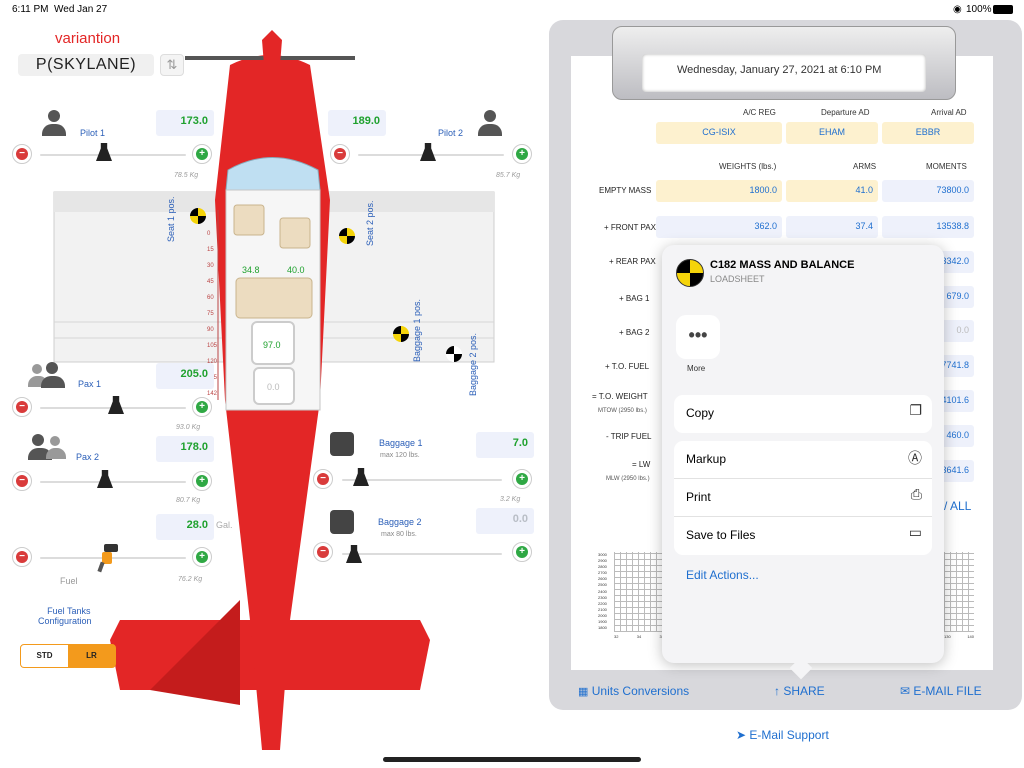 This screenshot has height=768, width=1024. What do you see at coordinates (946, 166) in the screenshot?
I see `hdr-moments: MOMENTS` at bounding box center [946, 166].